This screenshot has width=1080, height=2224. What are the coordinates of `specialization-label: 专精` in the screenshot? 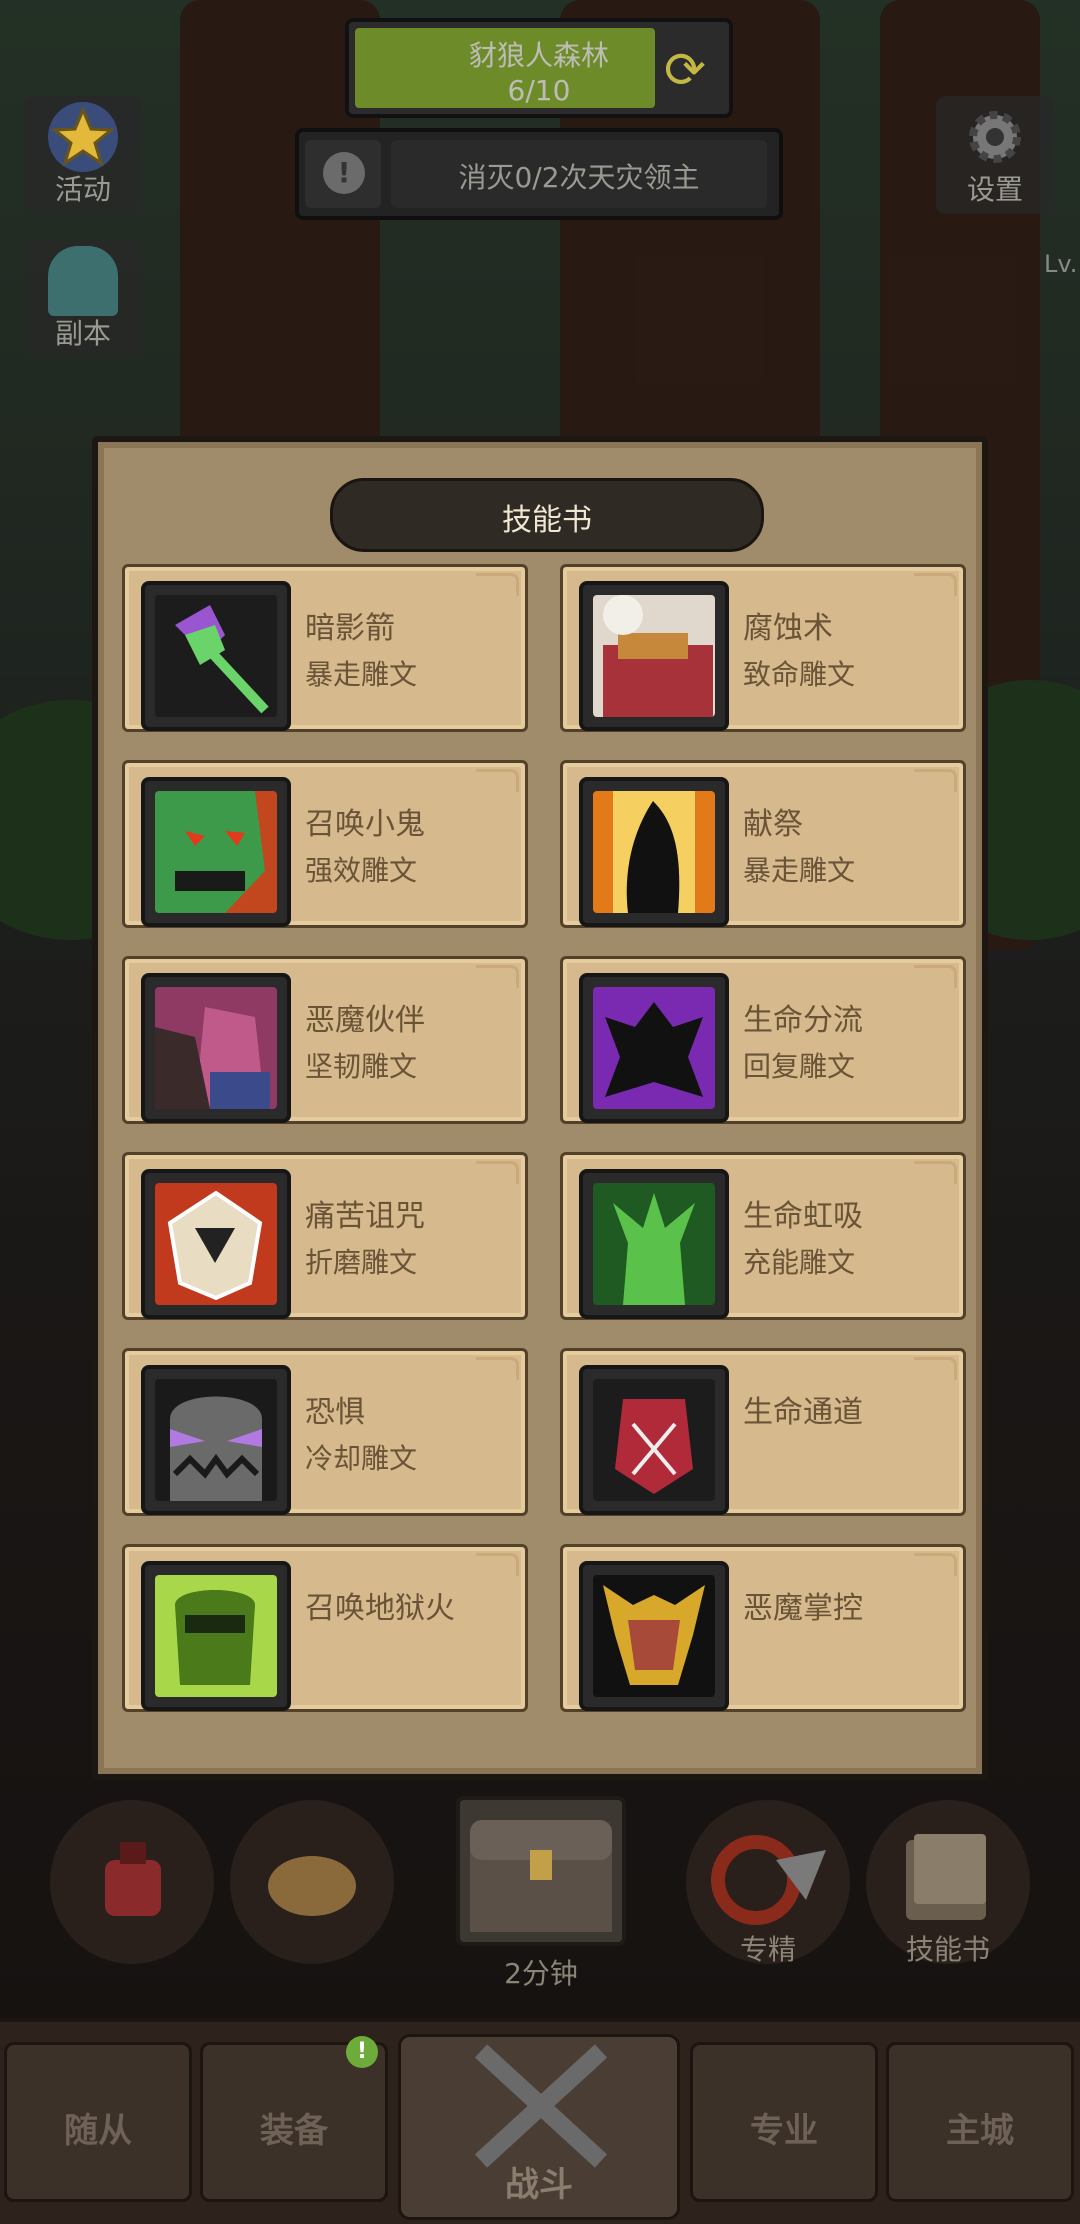 It's located at (767, 1949).